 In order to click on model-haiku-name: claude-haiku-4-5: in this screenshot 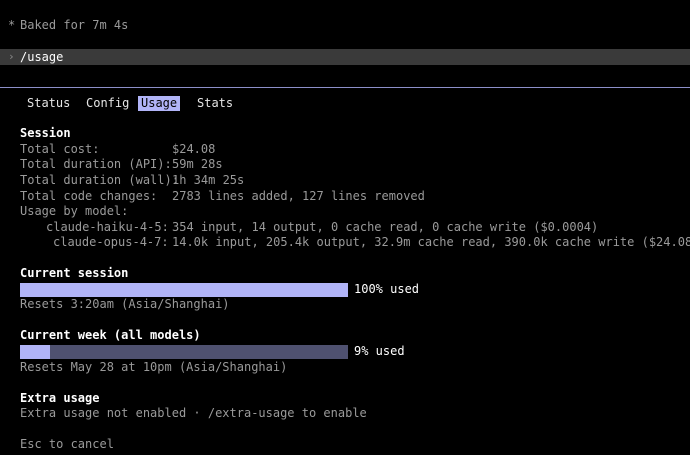, I will do `click(107, 227)`.